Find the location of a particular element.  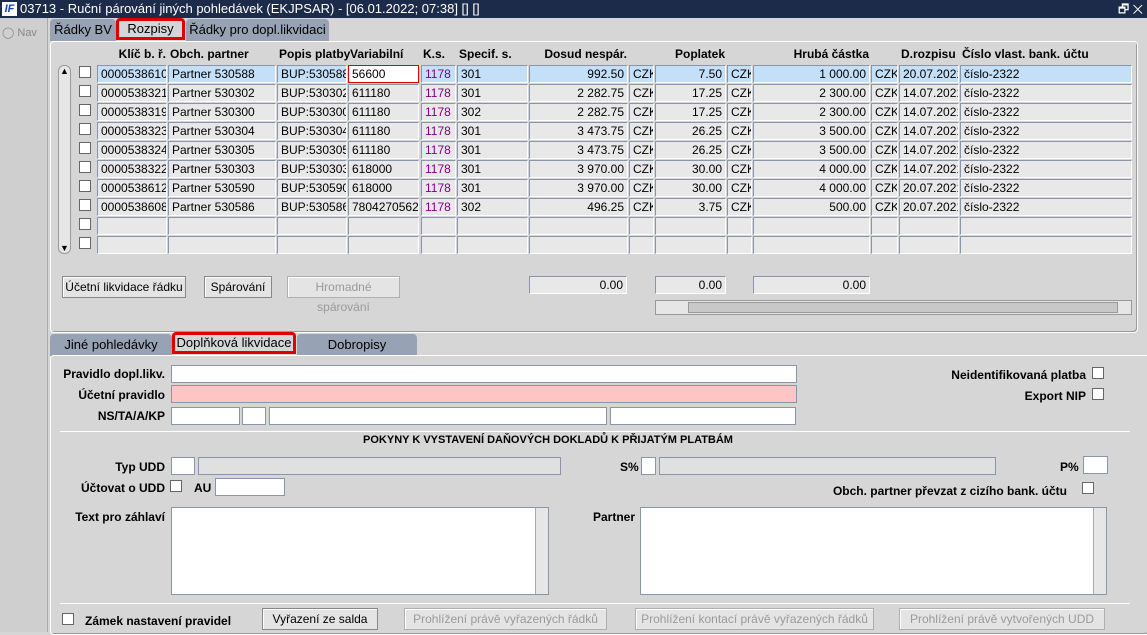

prohlizeni-udd-button: Prohlížení právě vytvořených UDD is located at coordinates (1002, 619).